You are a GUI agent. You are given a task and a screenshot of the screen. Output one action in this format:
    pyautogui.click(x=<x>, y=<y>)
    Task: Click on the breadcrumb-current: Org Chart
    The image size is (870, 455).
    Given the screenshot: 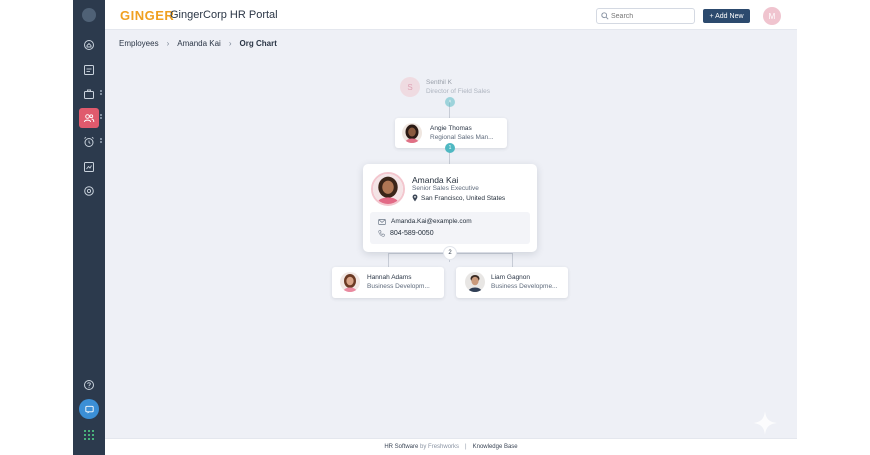 What is the action you would take?
    pyautogui.click(x=258, y=43)
    